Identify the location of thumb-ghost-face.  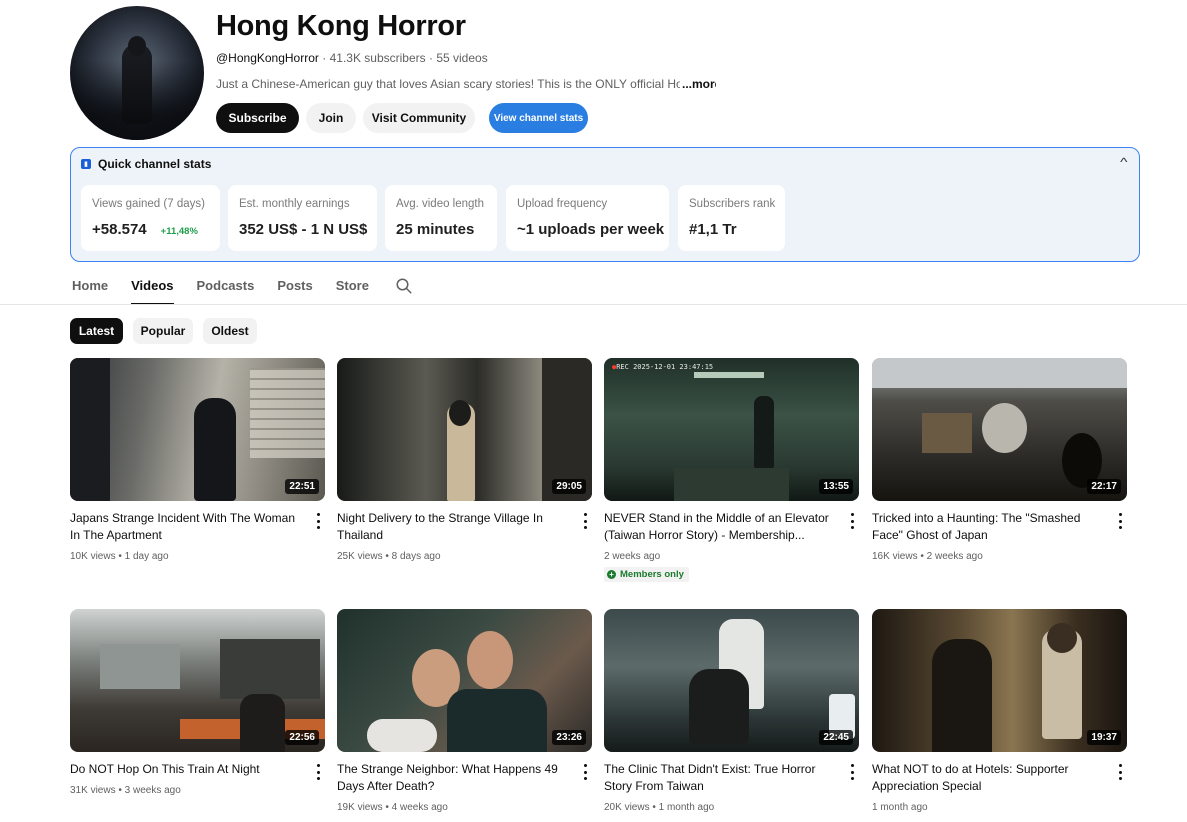
(1004, 428).